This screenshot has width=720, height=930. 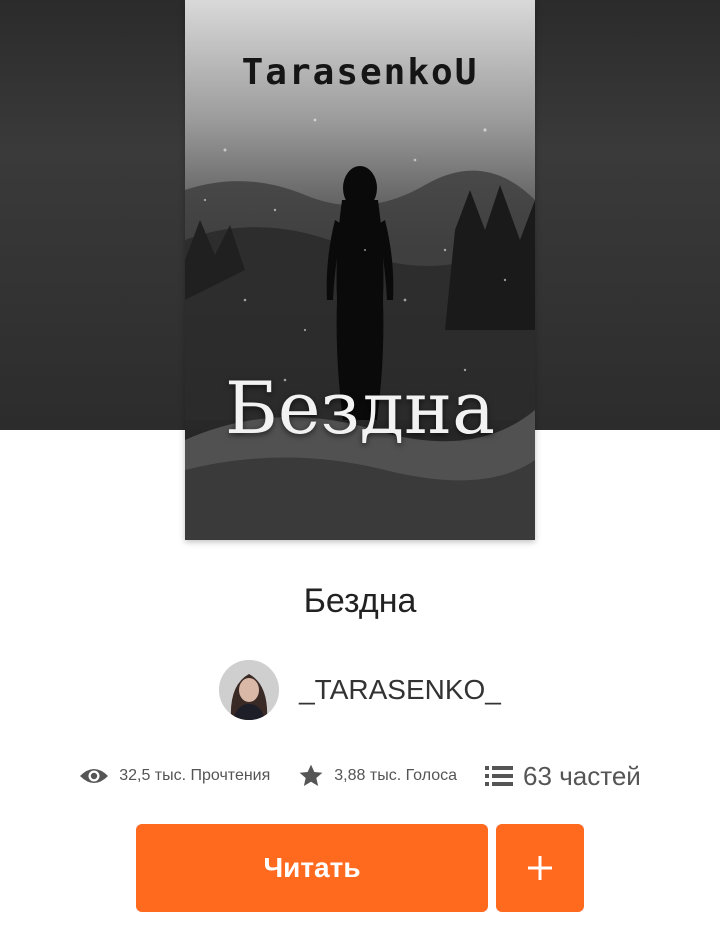 I want to click on votes-stat: 3,88 тыс. Голоса, so click(x=377, y=776).